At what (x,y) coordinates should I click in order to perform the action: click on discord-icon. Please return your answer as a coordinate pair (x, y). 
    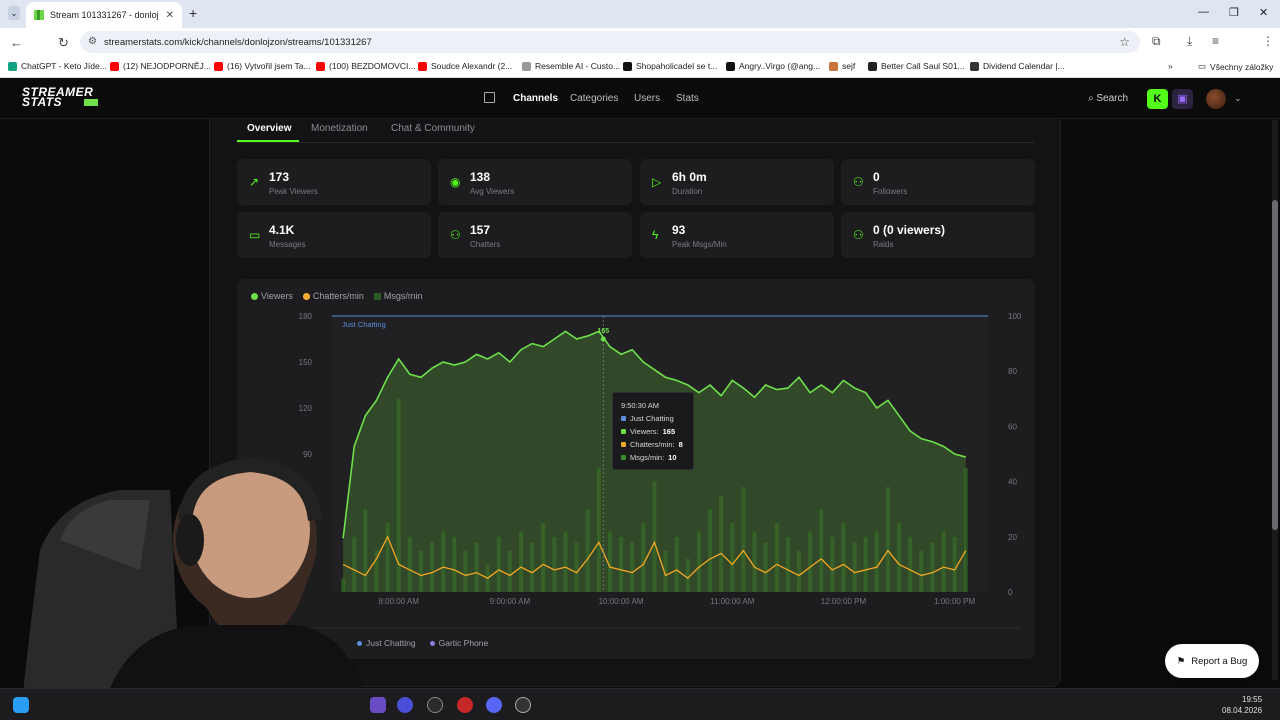
    Looking at the image, I should click on (494, 705).